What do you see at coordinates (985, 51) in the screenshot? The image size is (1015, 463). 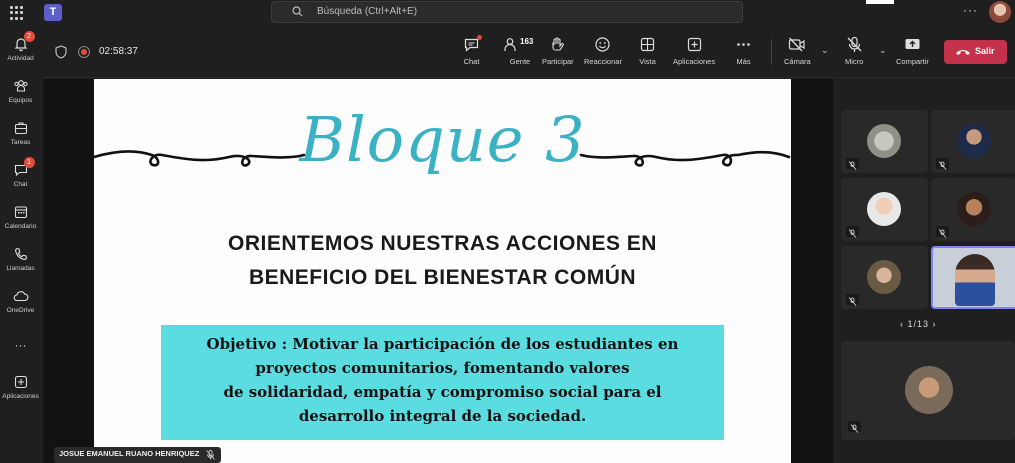 I see `leave-button-label: Salir` at bounding box center [985, 51].